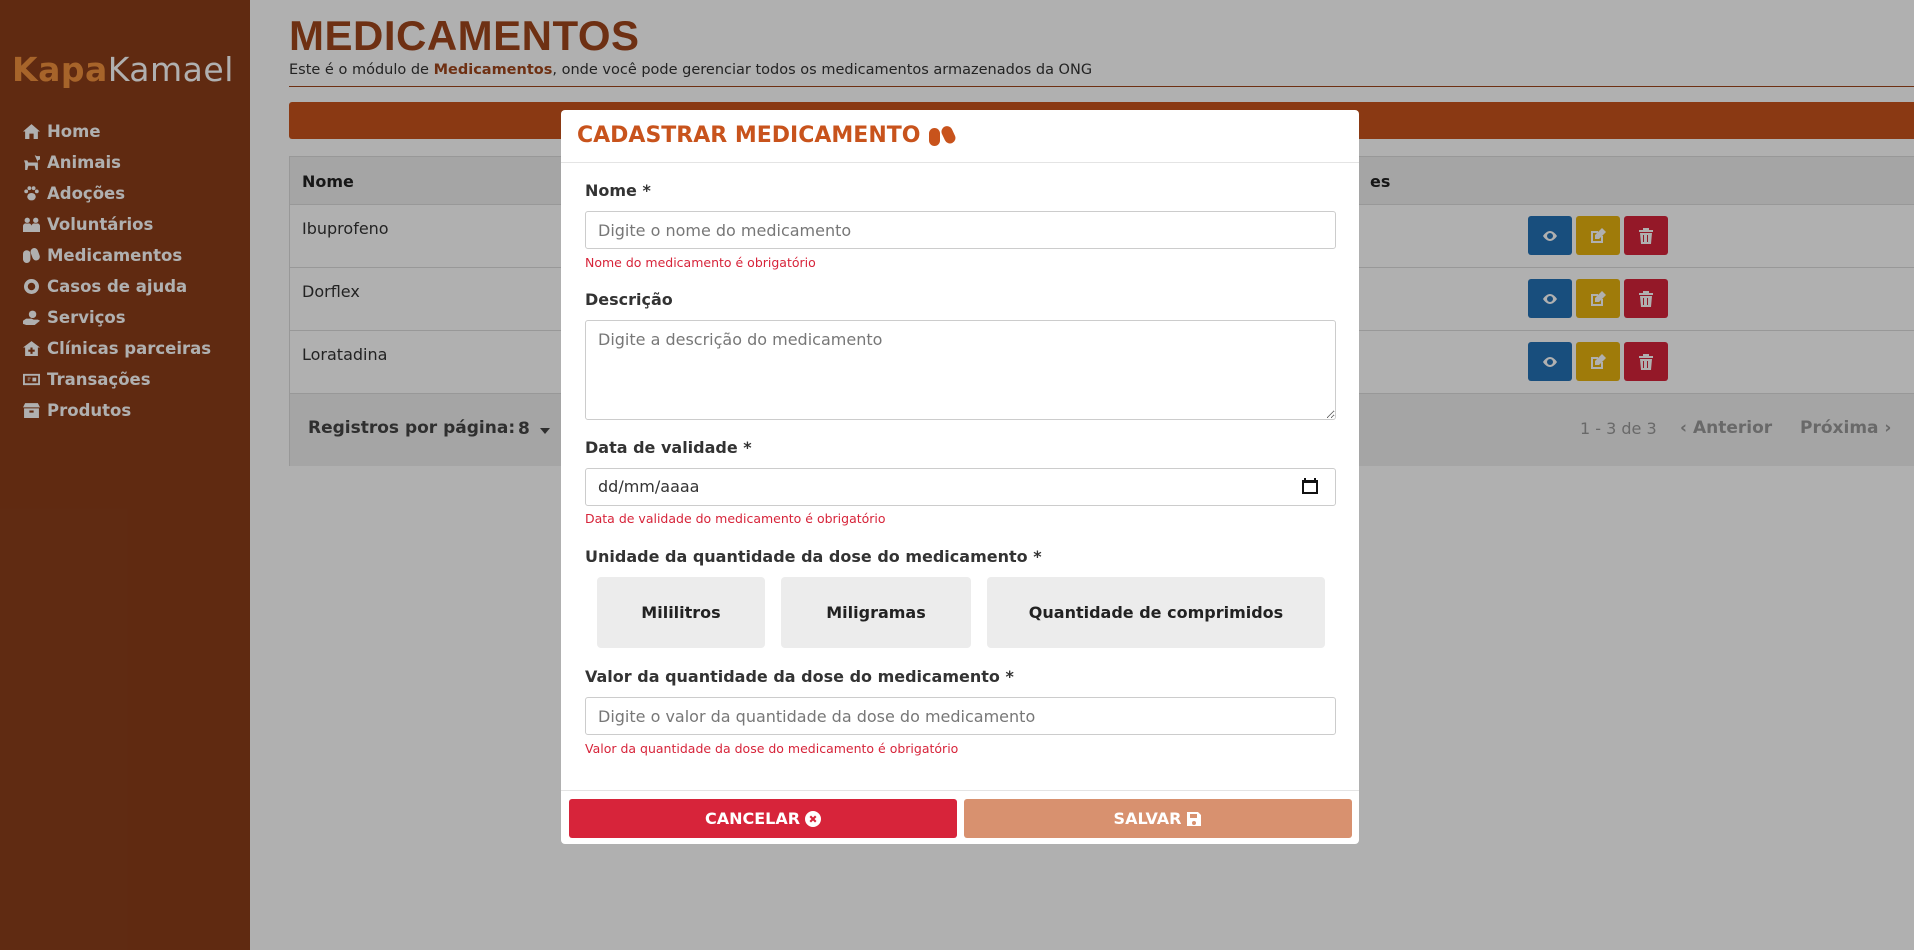 This screenshot has width=1914, height=950. Describe the element at coordinates (960, 716) in the screenshot. I see `valor-input` at that location.